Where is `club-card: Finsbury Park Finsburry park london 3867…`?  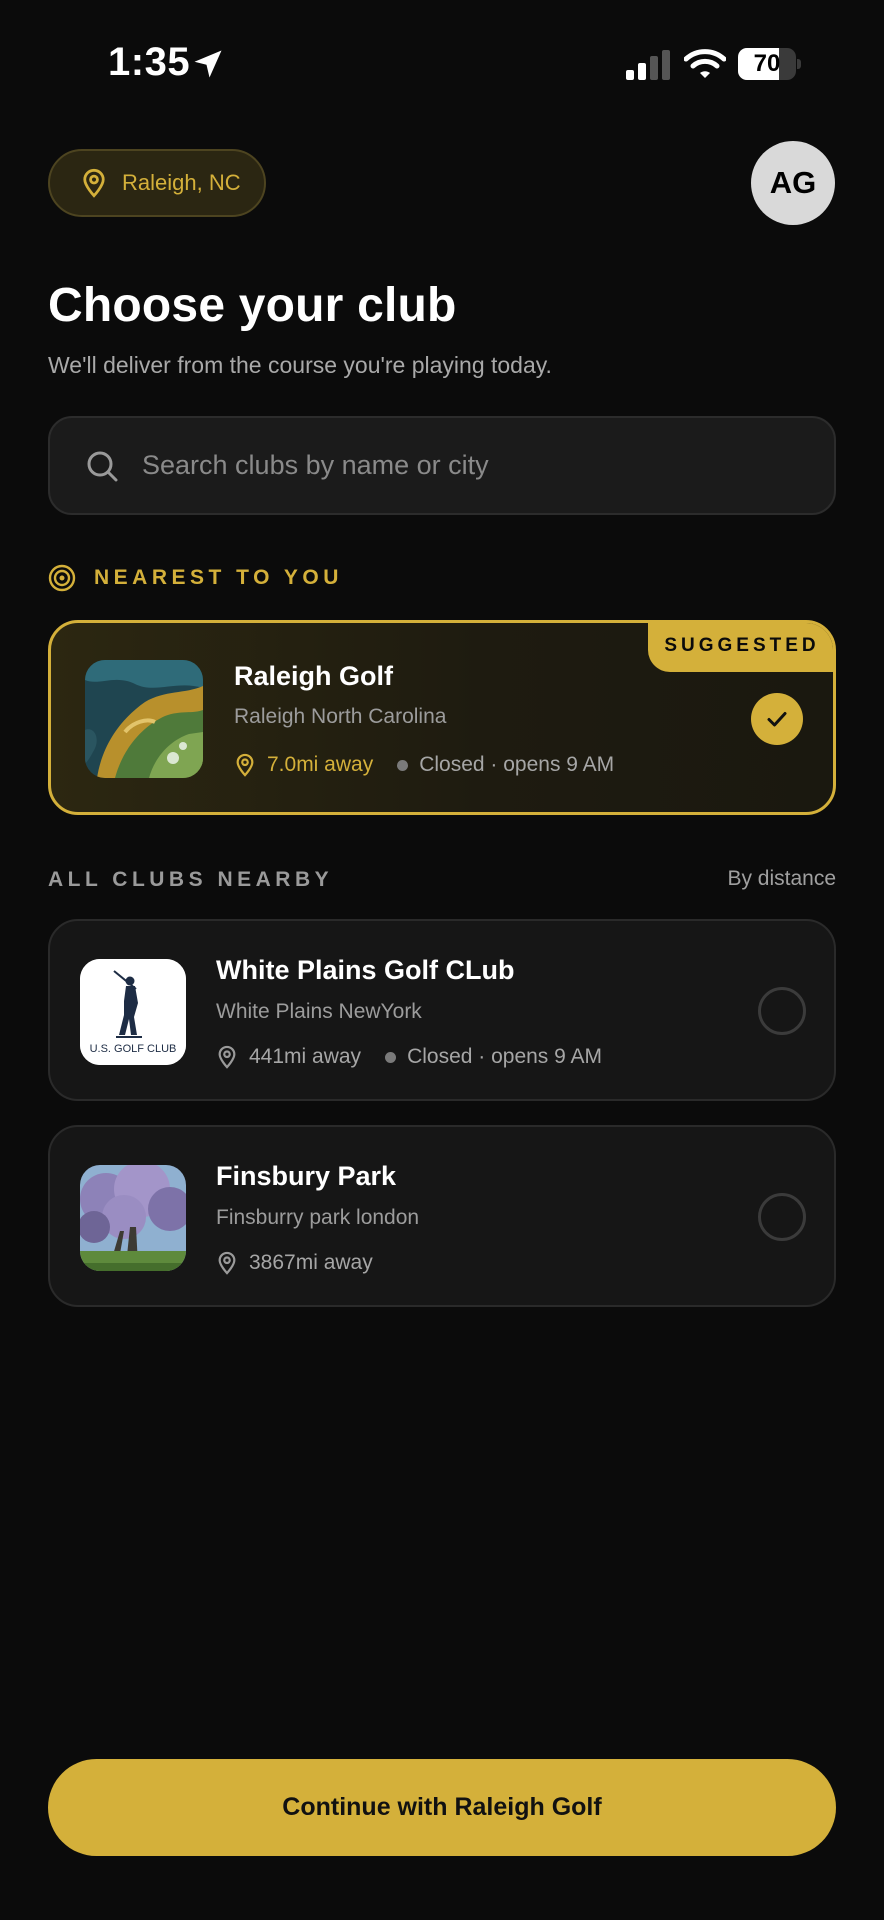
club-card: Finsbury Park Finsburry park london 3867… is located at coordinates (442, 1216).